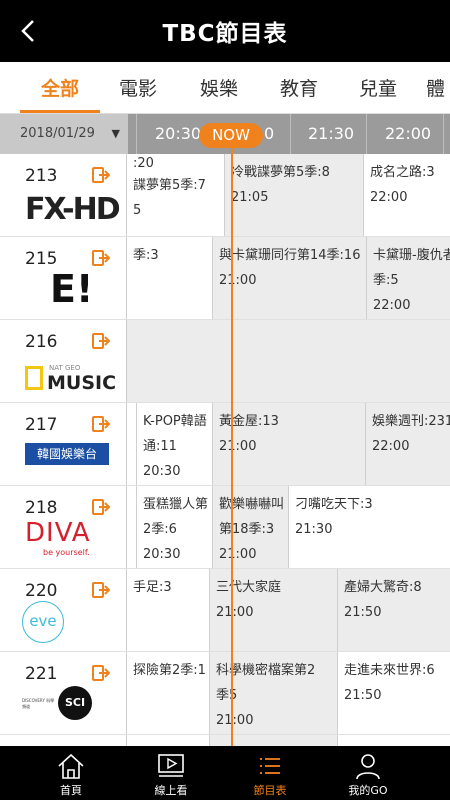  What do you see at coordinates (408, 444) in the screenshot?
I see `program-cell: 娛樂週刊:231 22:00` at bounding box center [408, 444].